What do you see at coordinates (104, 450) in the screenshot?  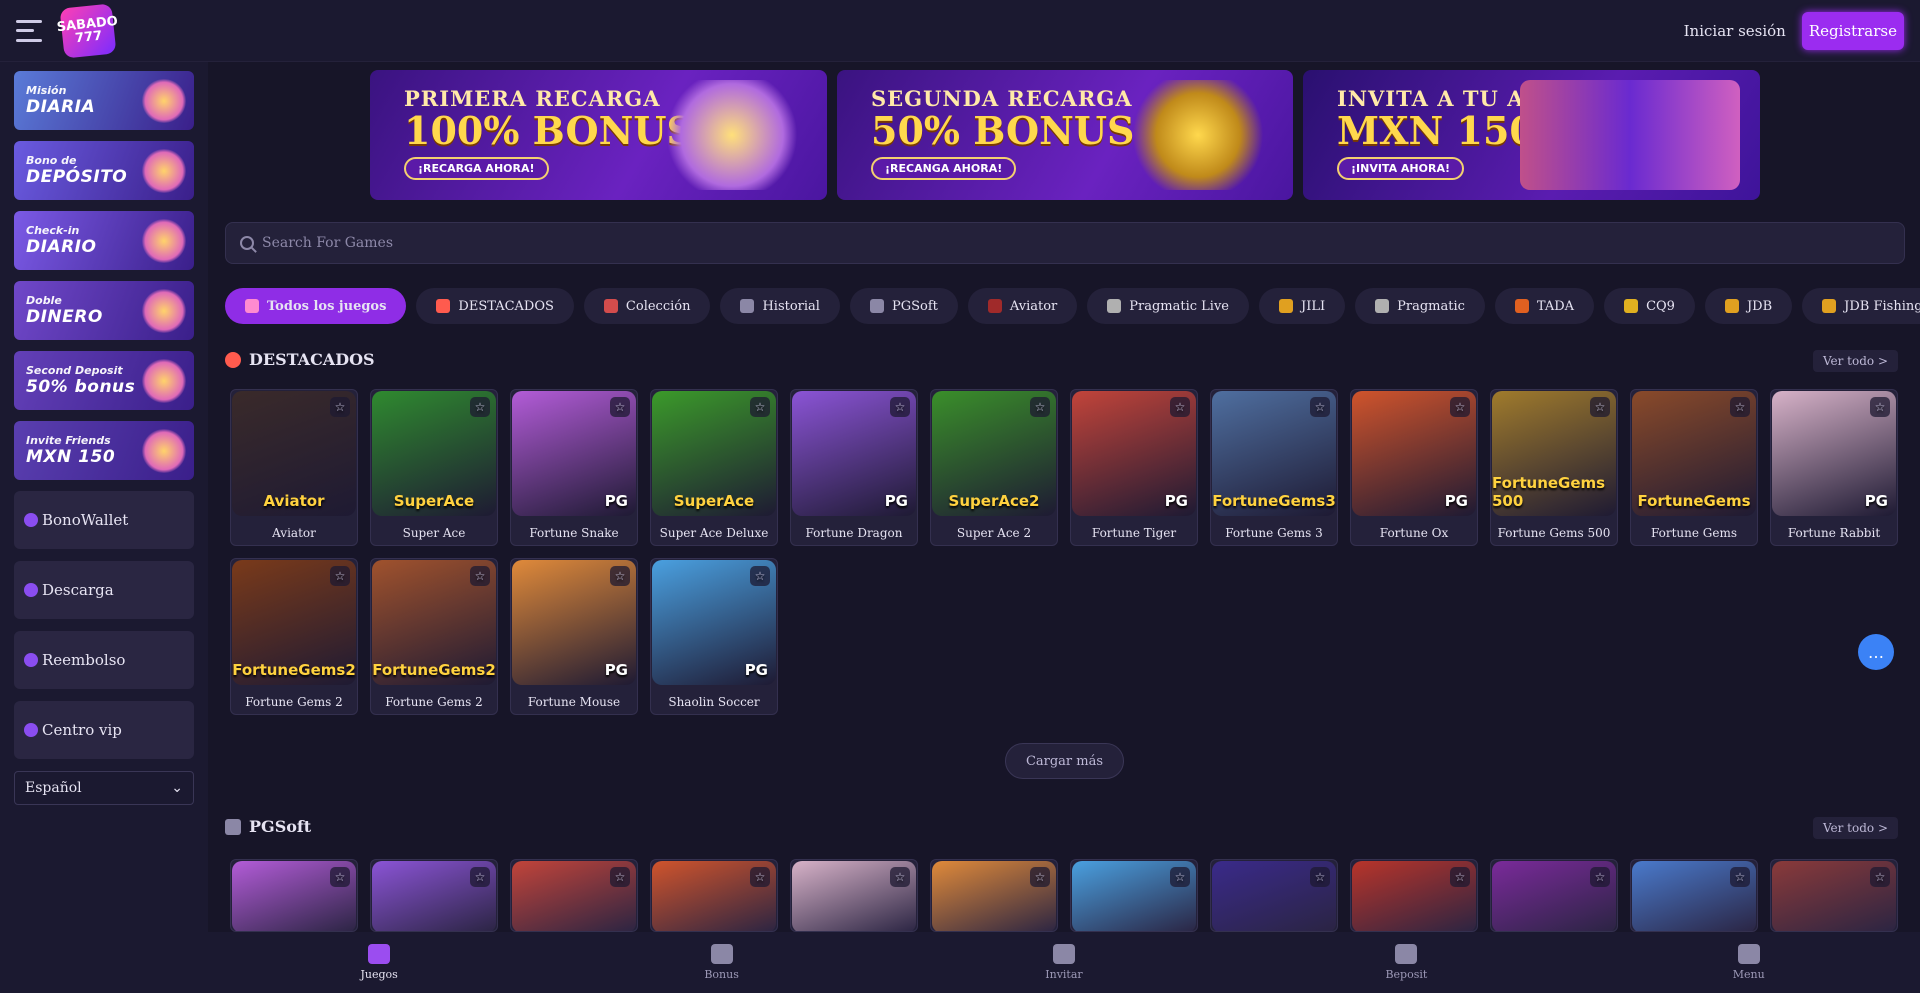 I see `sidebar-promo: Invite Friends MXN 150` at bounding box center [104, 450].